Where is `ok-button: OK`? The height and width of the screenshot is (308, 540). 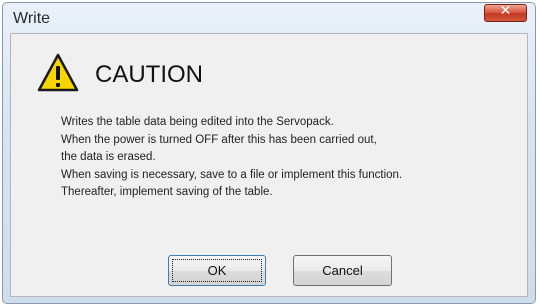 ok-button: OK is located at coordinates (217, 270).